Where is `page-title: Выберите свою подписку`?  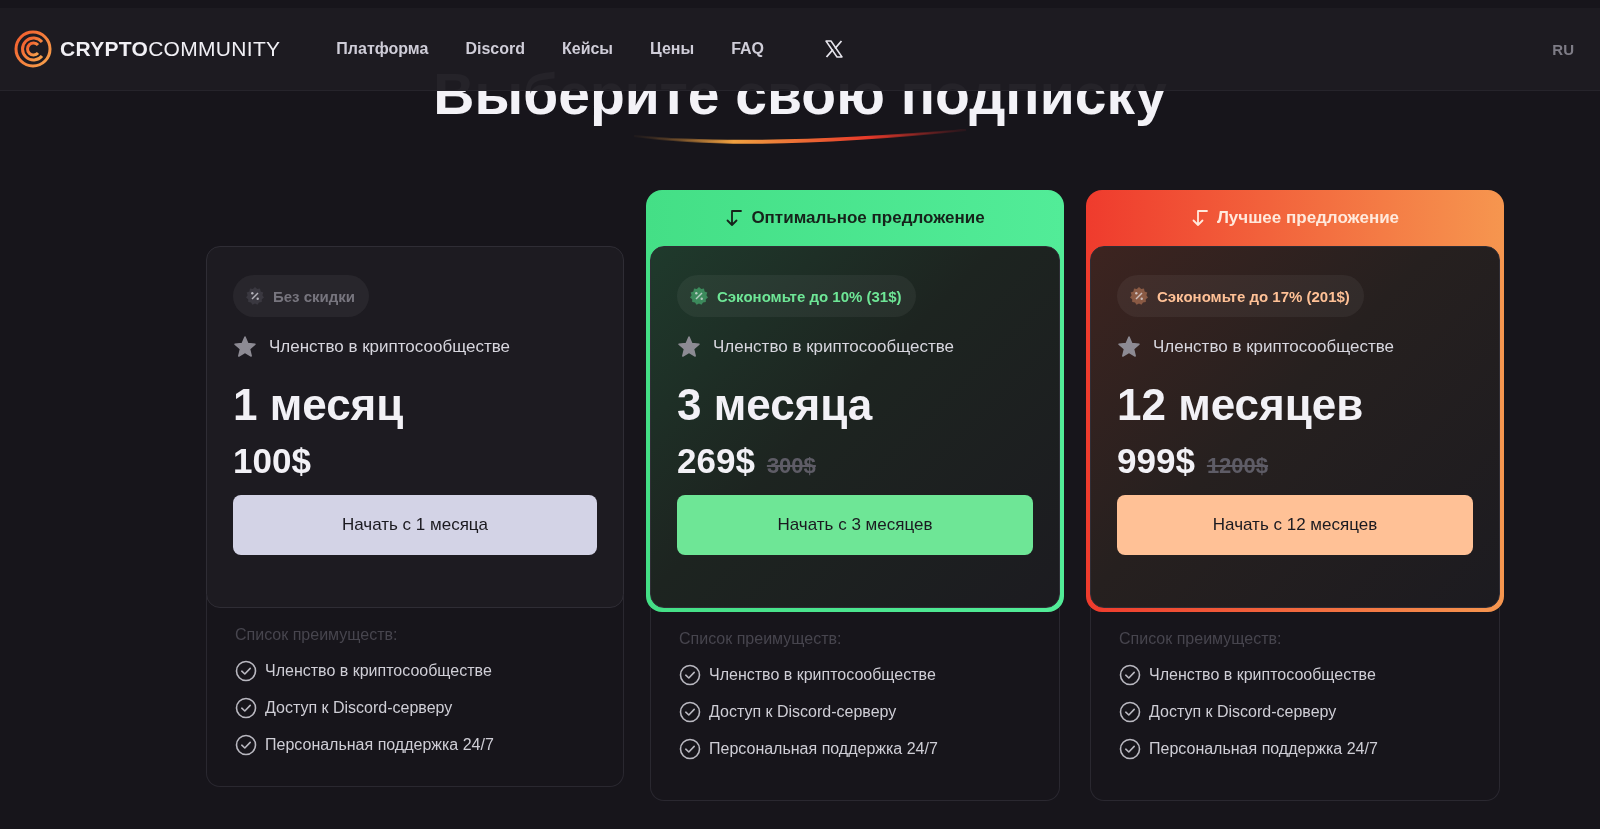 page-title: Выберите свою подписку is located at coordinates (800, 94).